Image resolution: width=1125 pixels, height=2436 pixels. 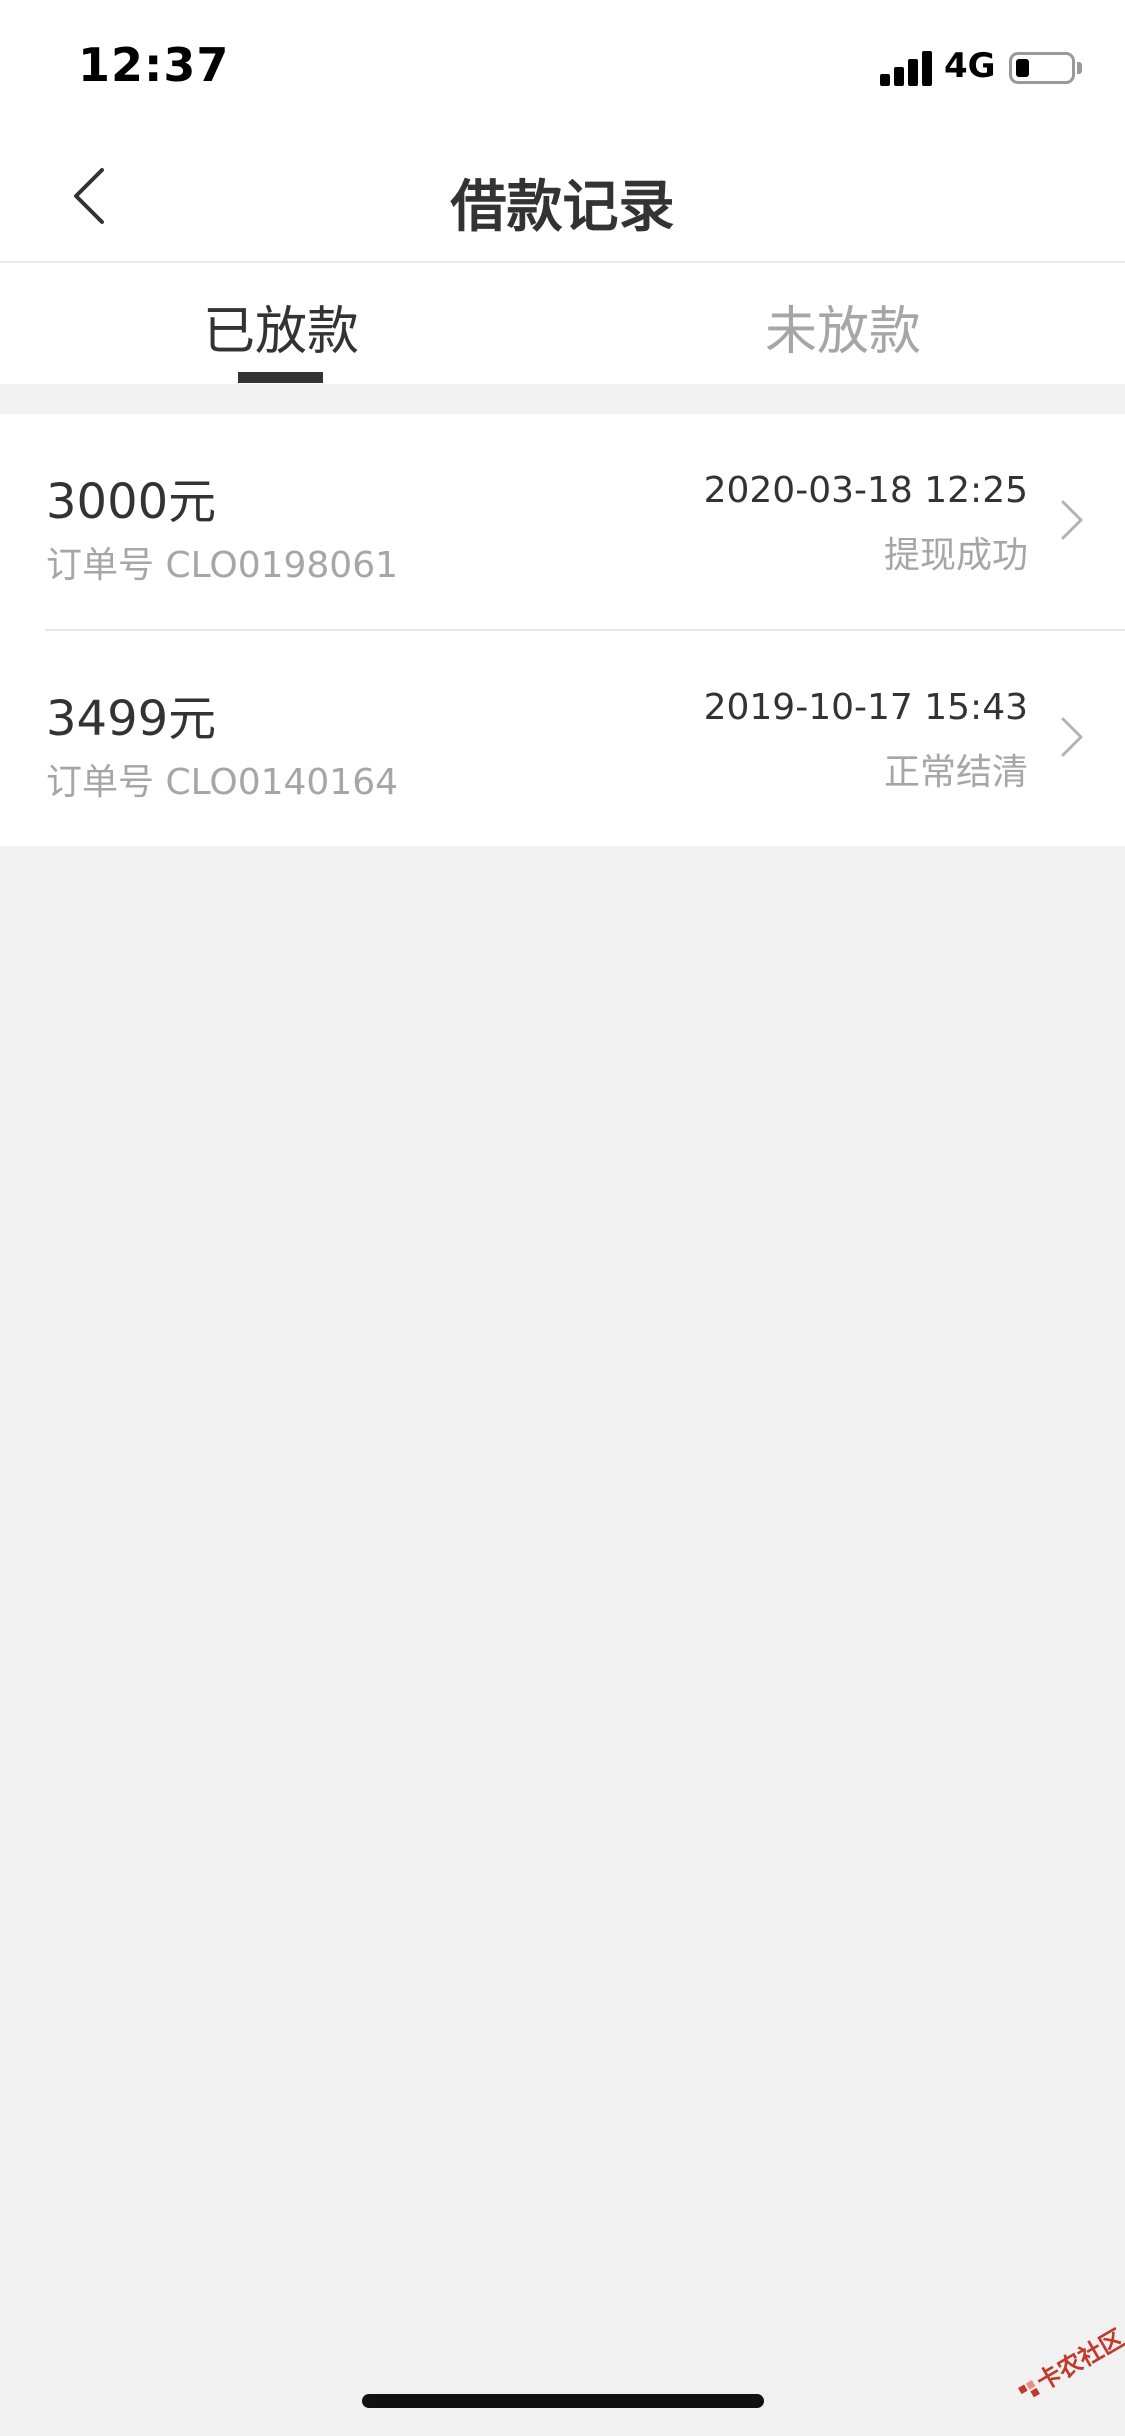 What do you see at coordinates (131, 502) in the screenshot?
I see `loan-amount: 3000元` at bounding box center [131, 502].